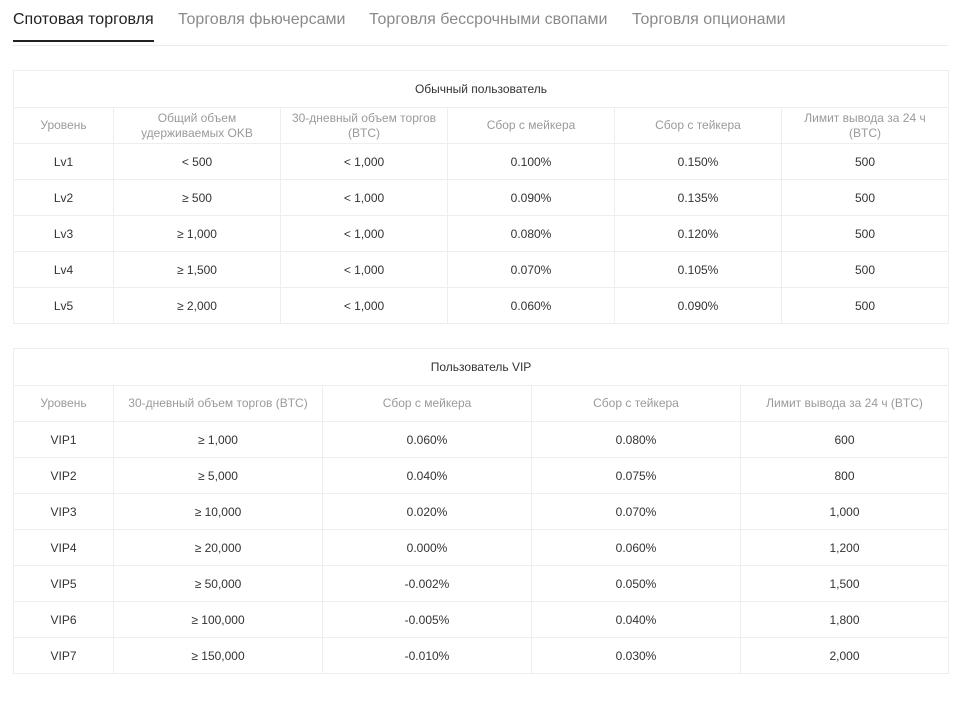  Describe the element at coordinates (63, 233) in the screenshot. I see `table-cell: Lv3` at that location.